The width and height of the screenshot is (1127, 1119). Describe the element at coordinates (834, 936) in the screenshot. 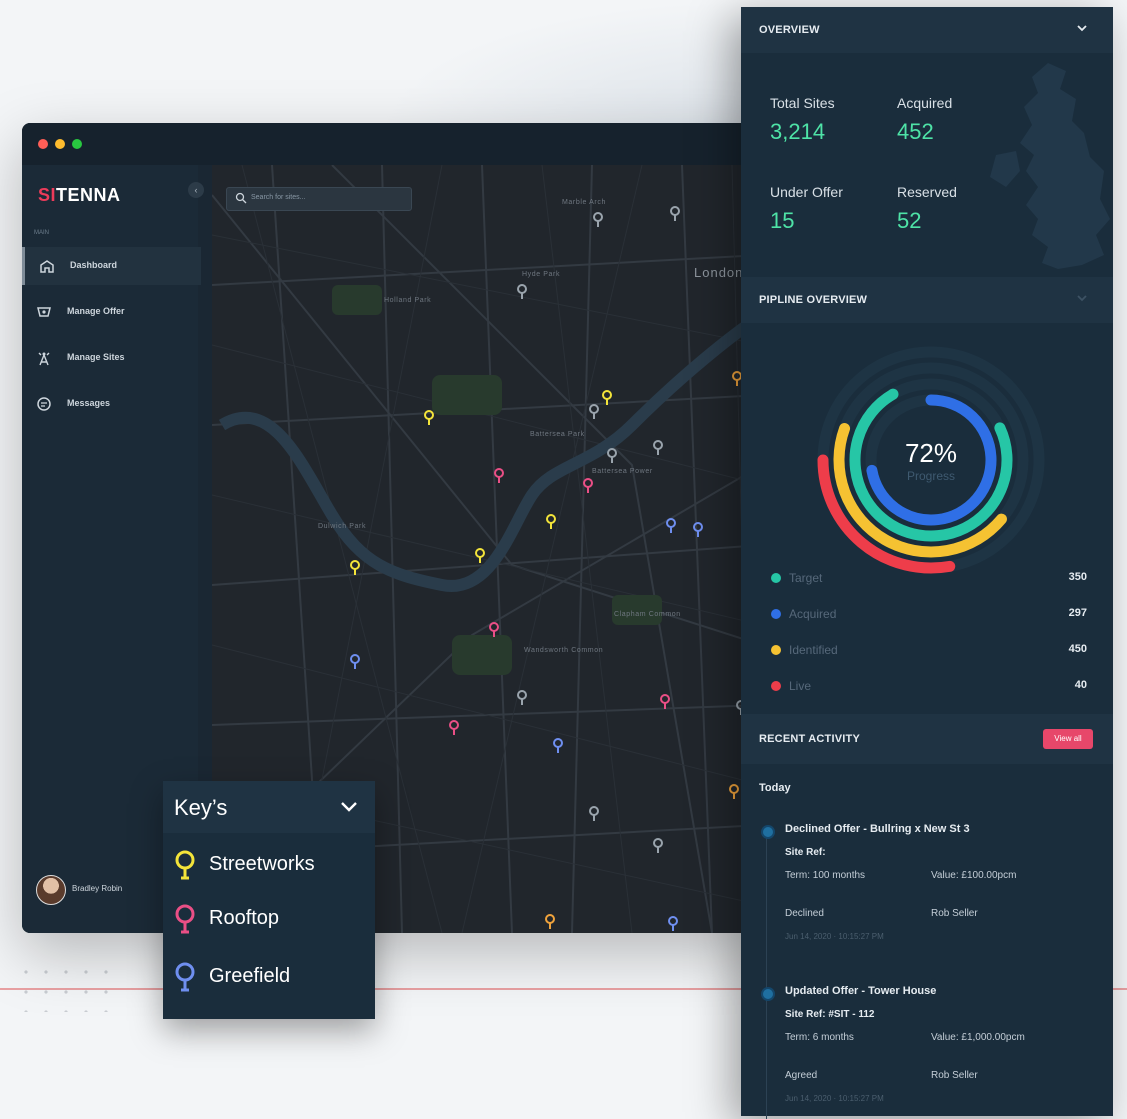

I see `activity-time: Jun 14, 2020 · 10:15:27 PM` at that location.